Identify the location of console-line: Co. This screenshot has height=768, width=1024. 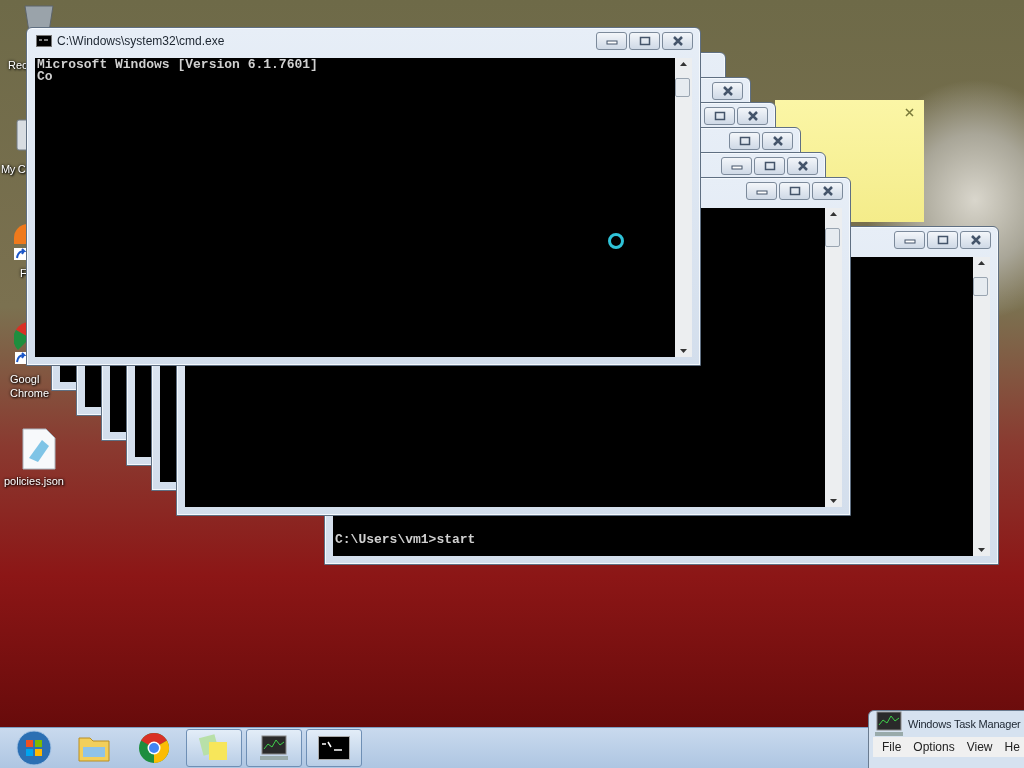
(45, 77).